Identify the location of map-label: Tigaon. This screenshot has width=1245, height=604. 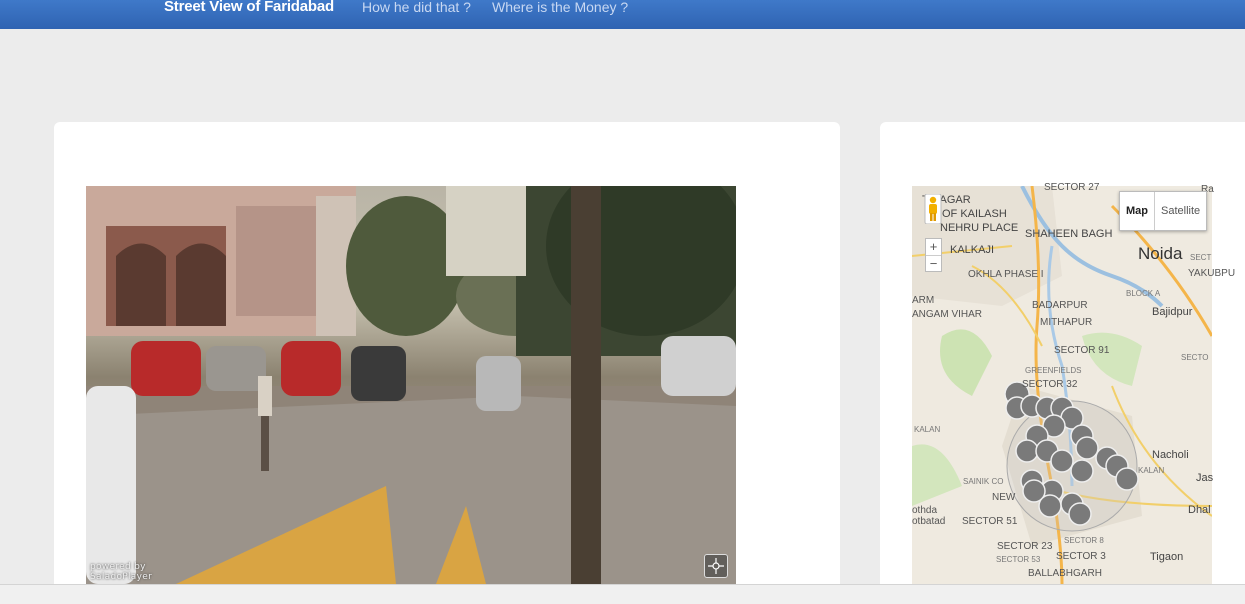
(1167, 557).